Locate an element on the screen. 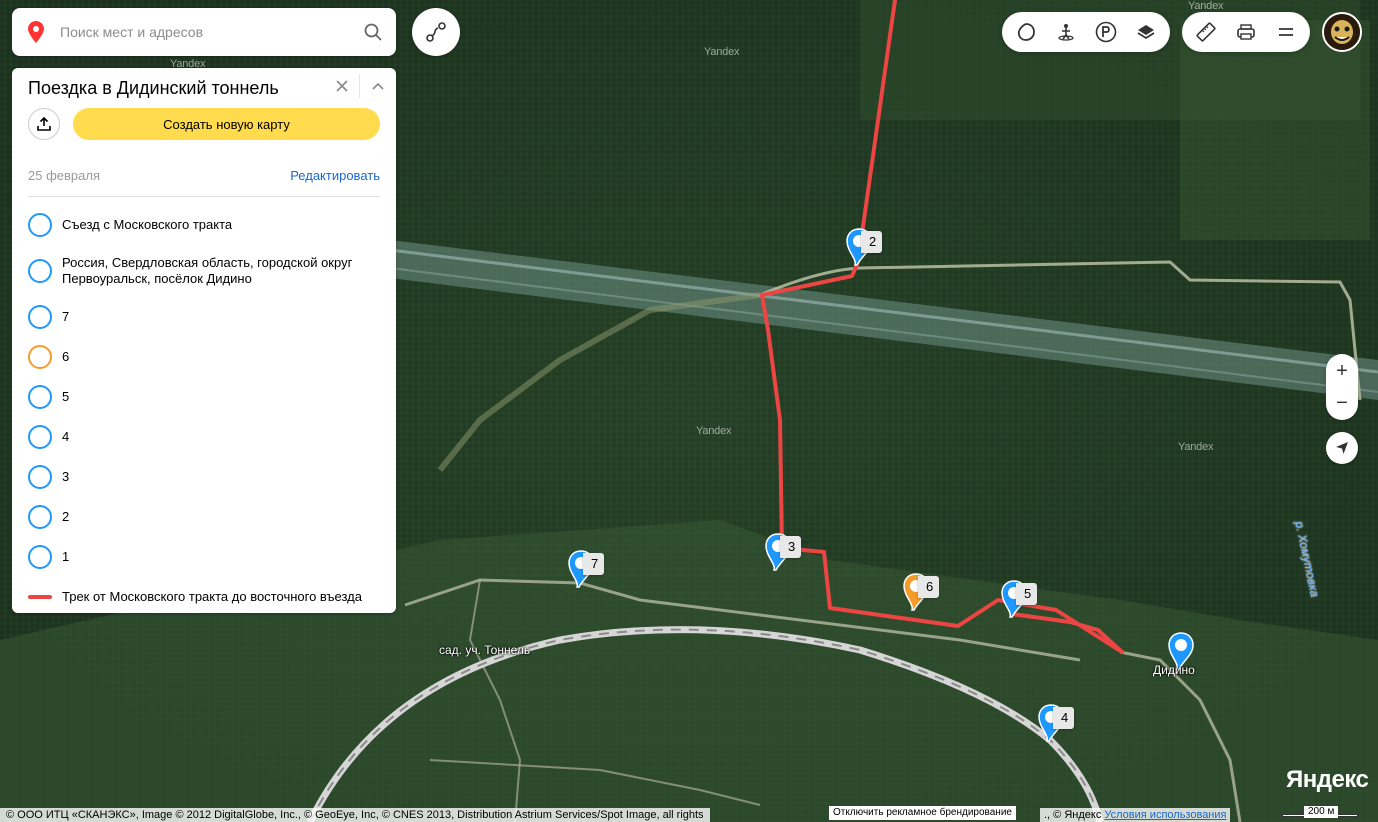  marker-label: 4 is located at coordinates (1064, 718).